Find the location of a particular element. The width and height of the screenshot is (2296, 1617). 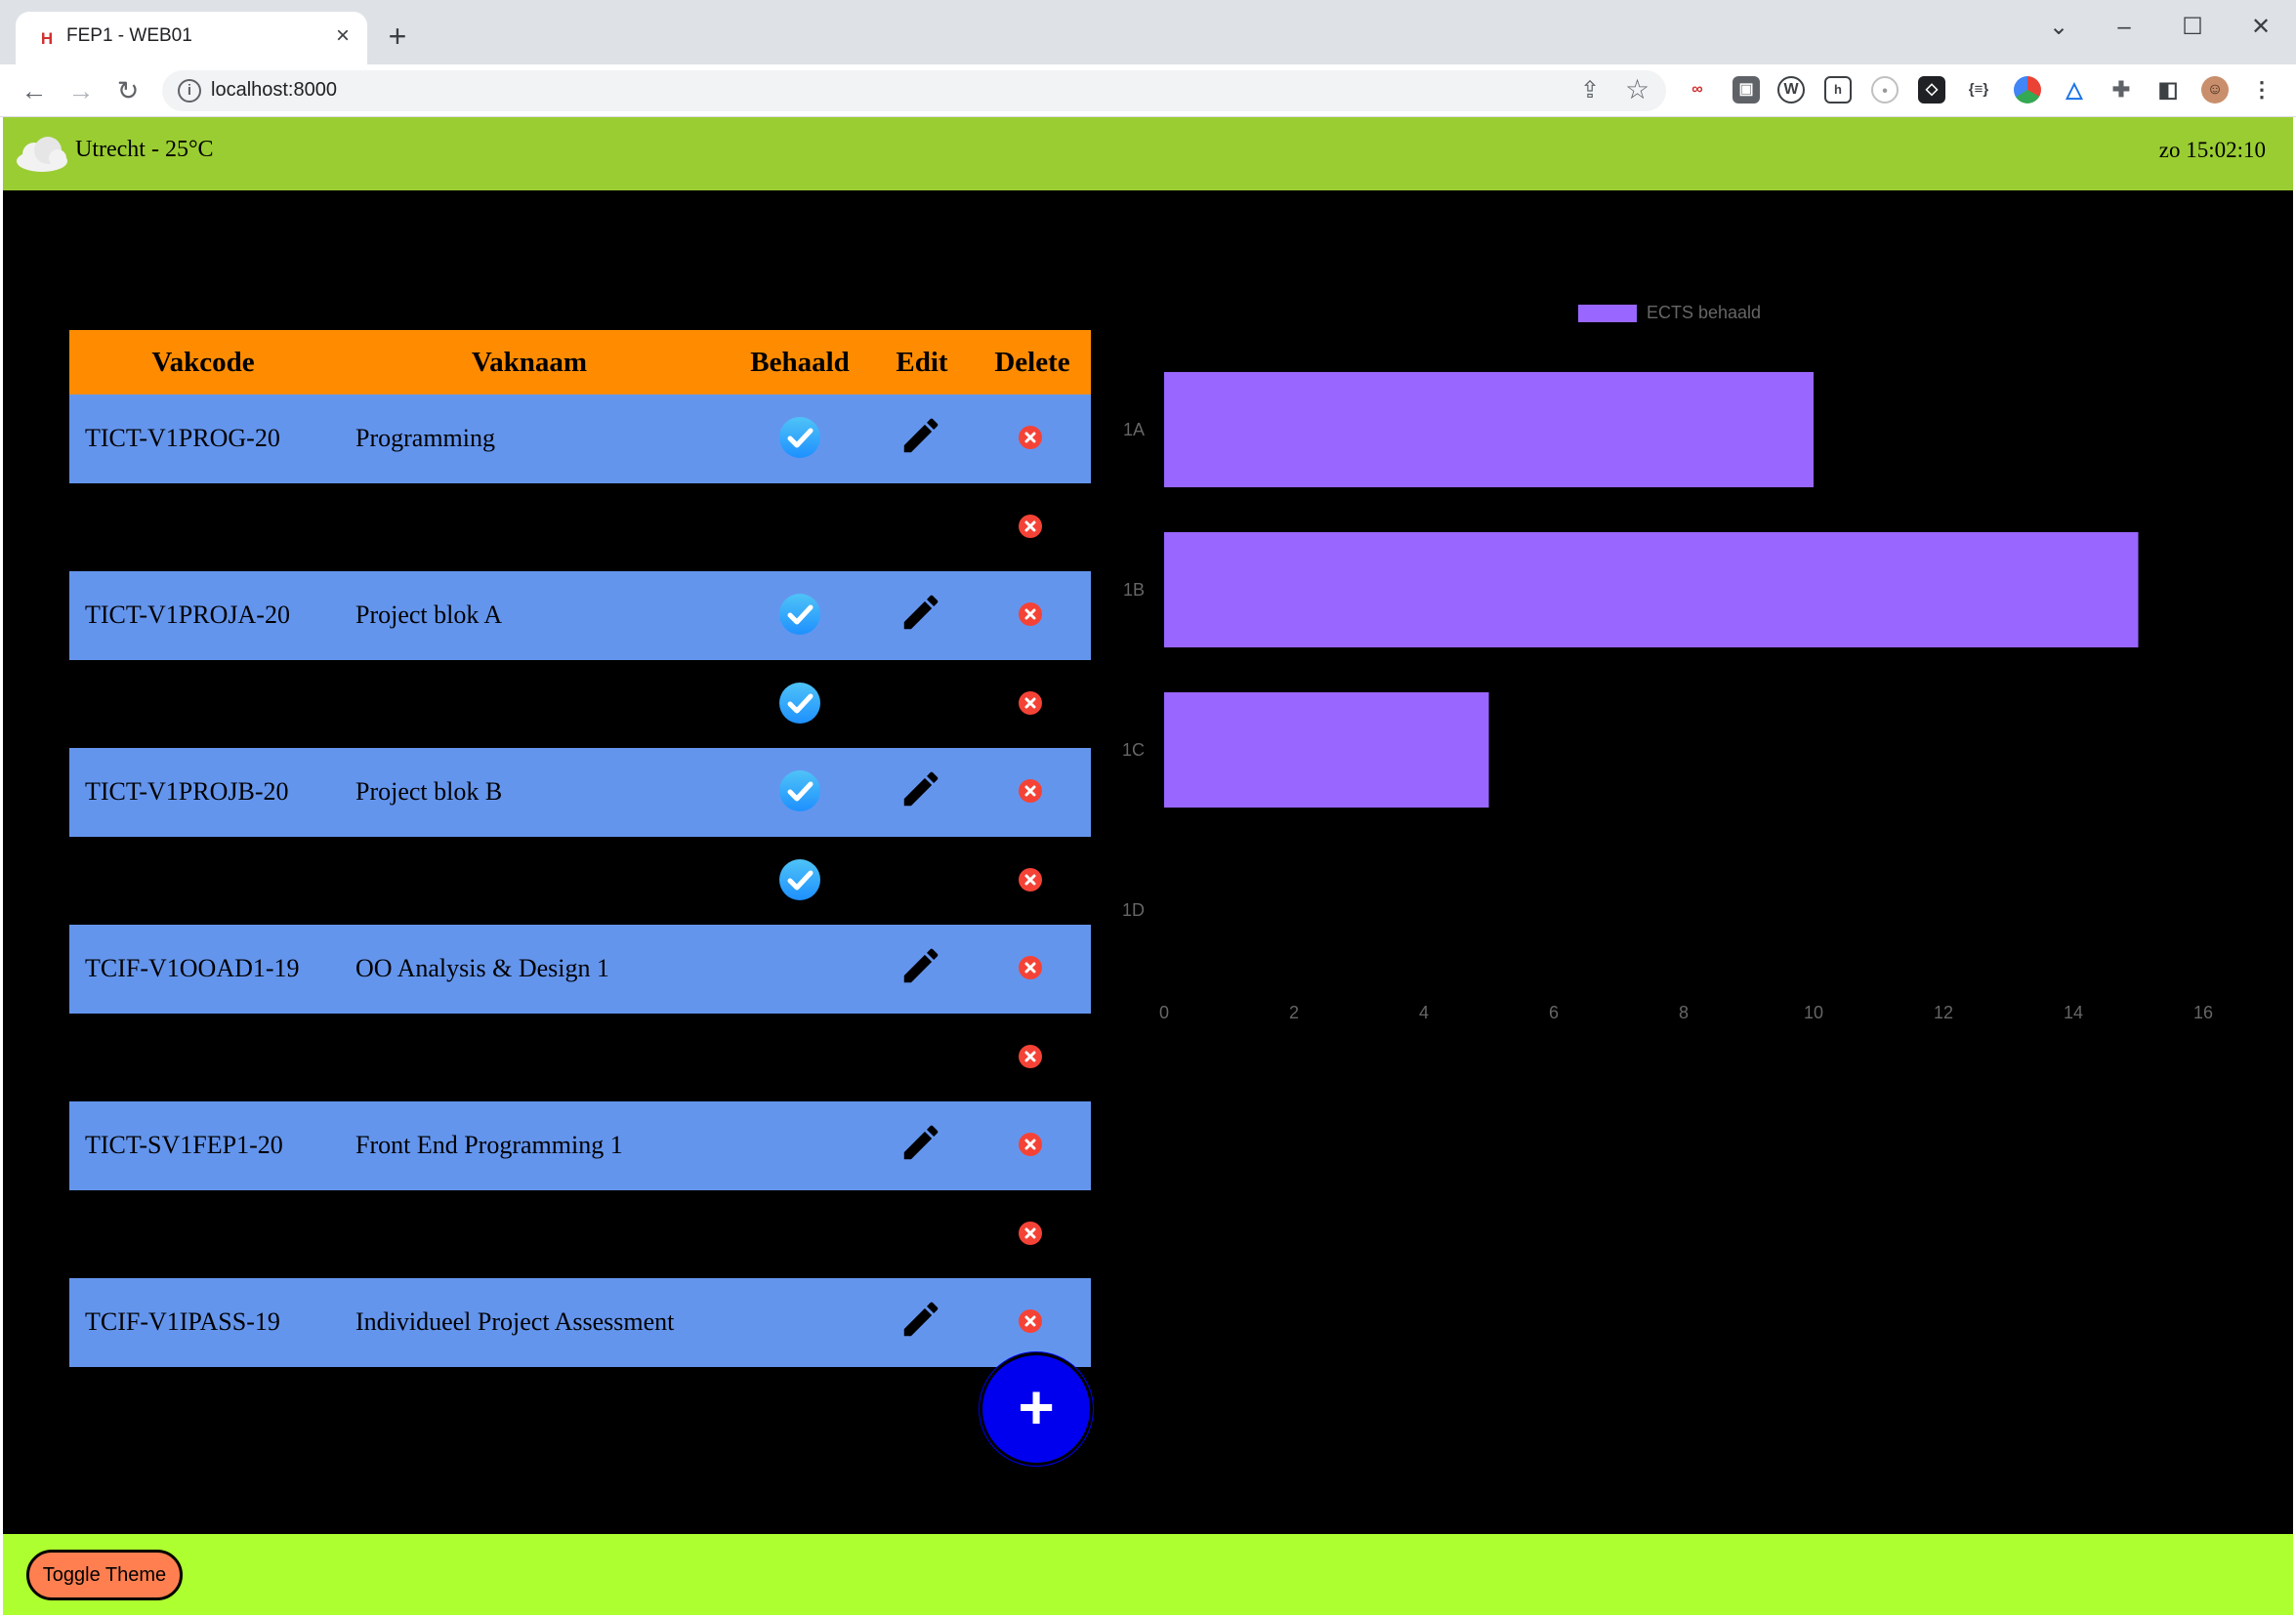

site-info-icon: i is located at coordinates (189, 91).